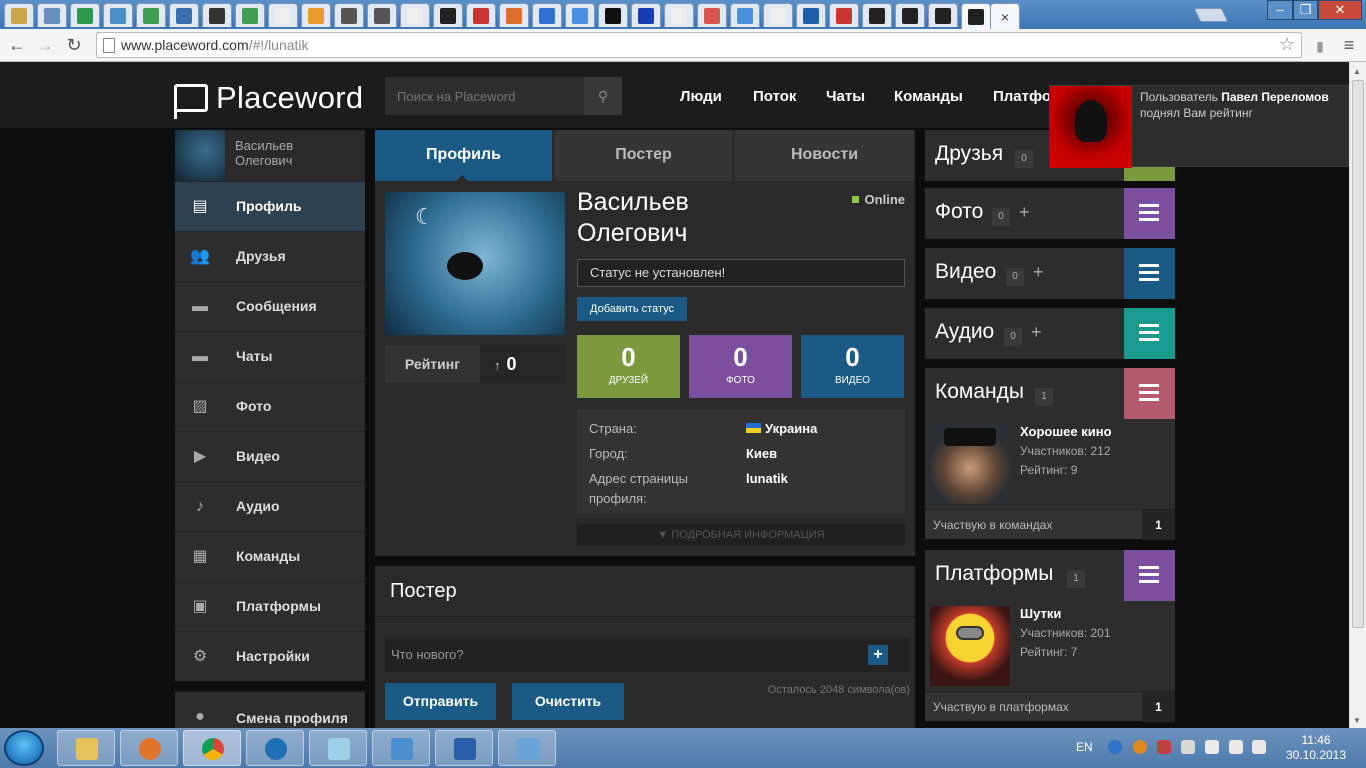 The image size is (1366, 768). What do you see at coordinates (1040, 613) in the screenshot?
I see `platform-name: Шутки` at bounding box center [1040, 613].